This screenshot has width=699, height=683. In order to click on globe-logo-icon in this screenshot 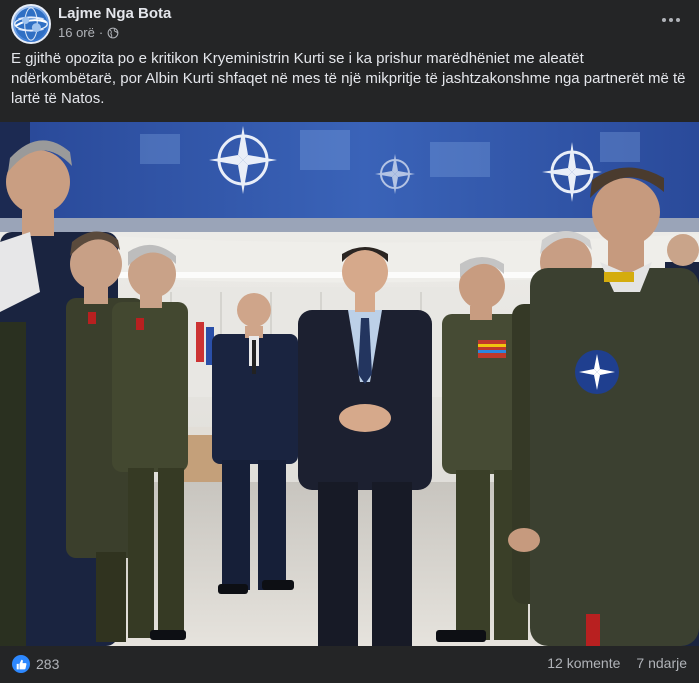, I will do `click(31, 24)`.